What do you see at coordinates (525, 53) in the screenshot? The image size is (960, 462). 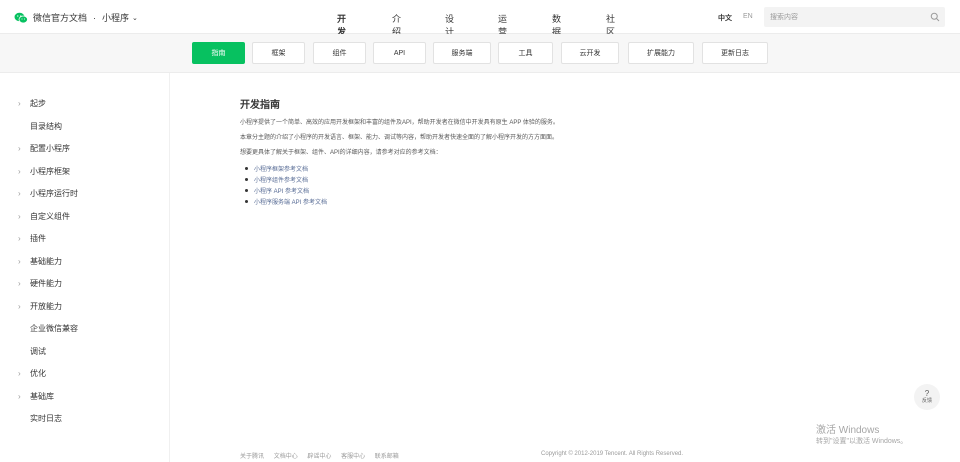 I see `tab-tools: 工具` at bounding box center [525, 53].